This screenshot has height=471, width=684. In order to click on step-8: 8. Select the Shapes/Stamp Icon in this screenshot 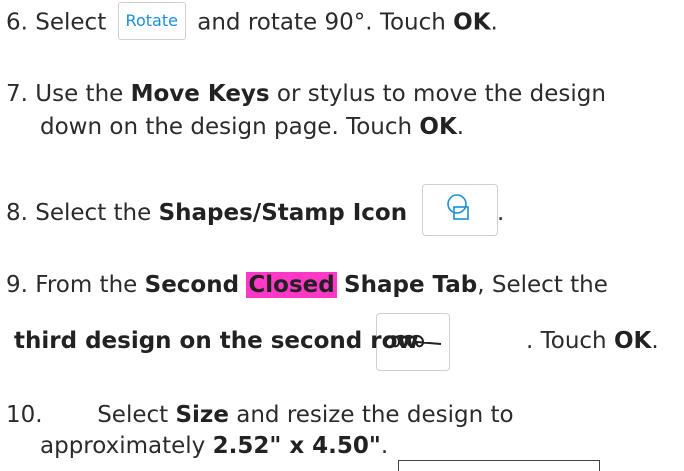, I will do `click(207, 213)`.